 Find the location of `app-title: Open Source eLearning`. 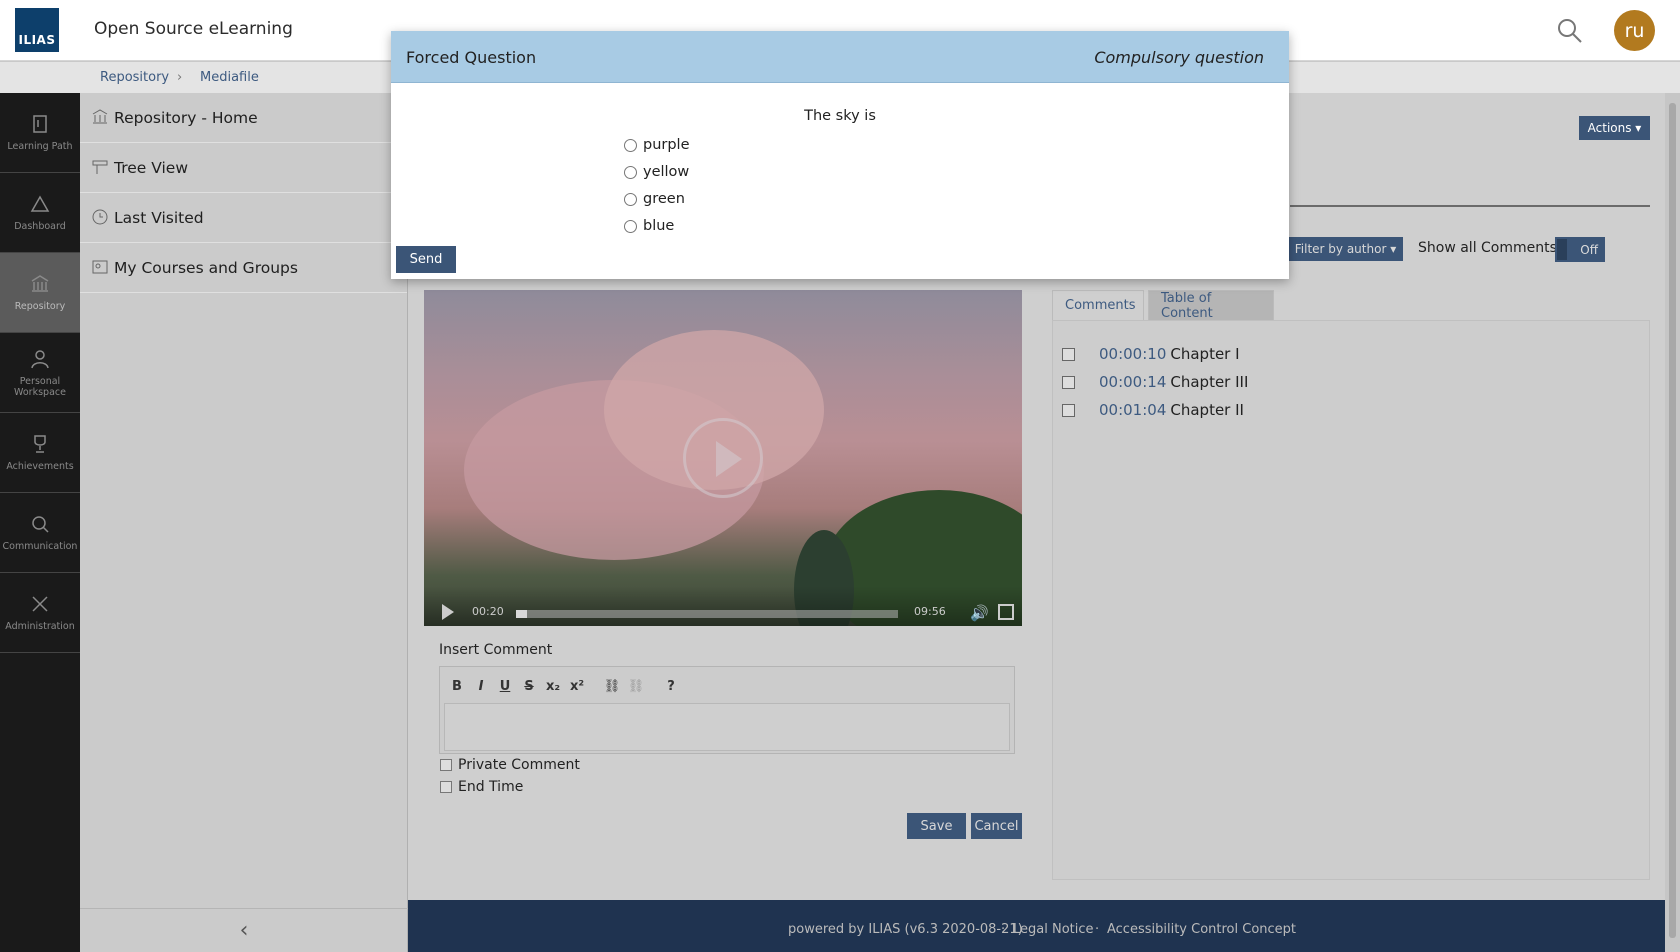

app-title: Open Source eLearning is located at coordinates (193, 29).